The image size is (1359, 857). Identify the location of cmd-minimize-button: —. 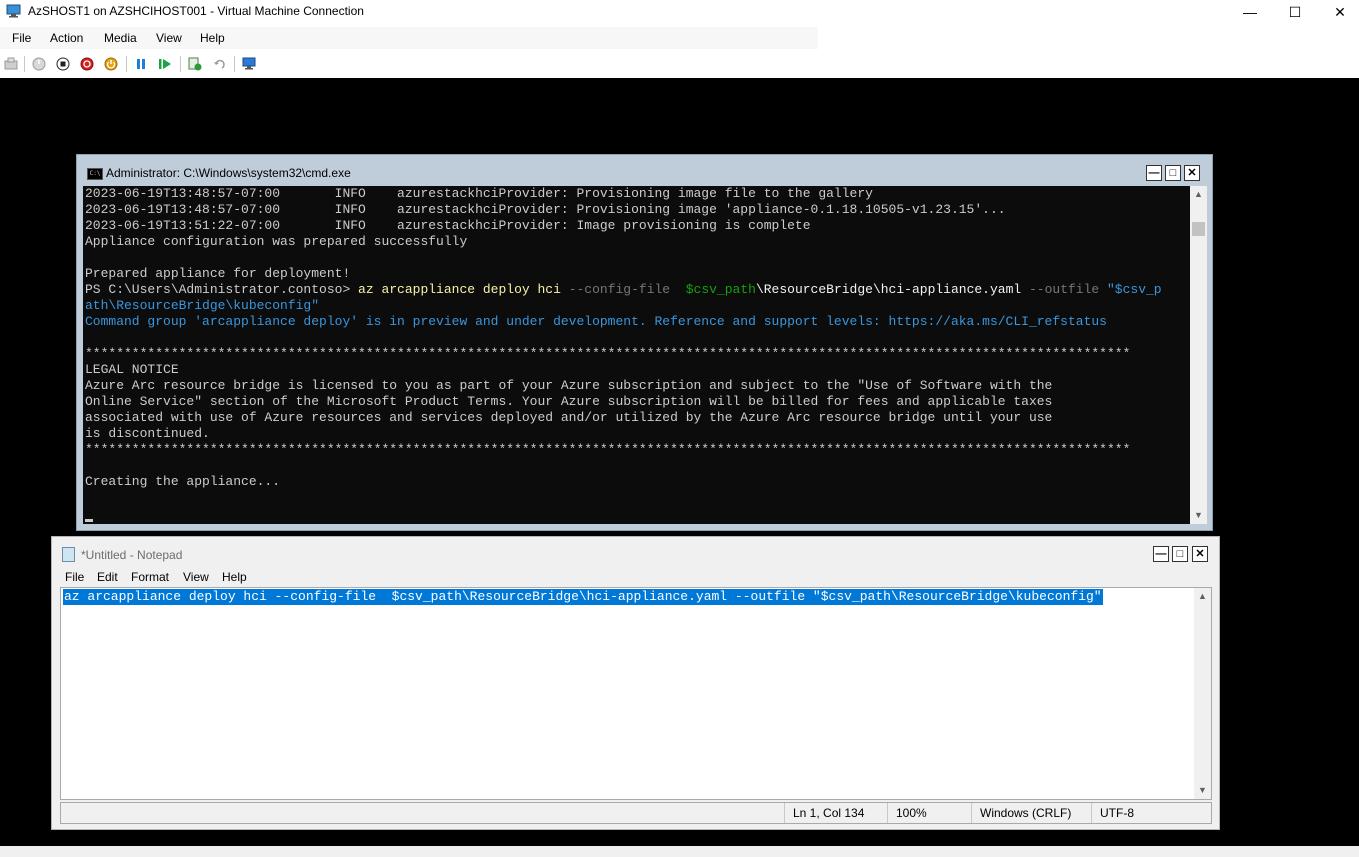
(1154, 173).